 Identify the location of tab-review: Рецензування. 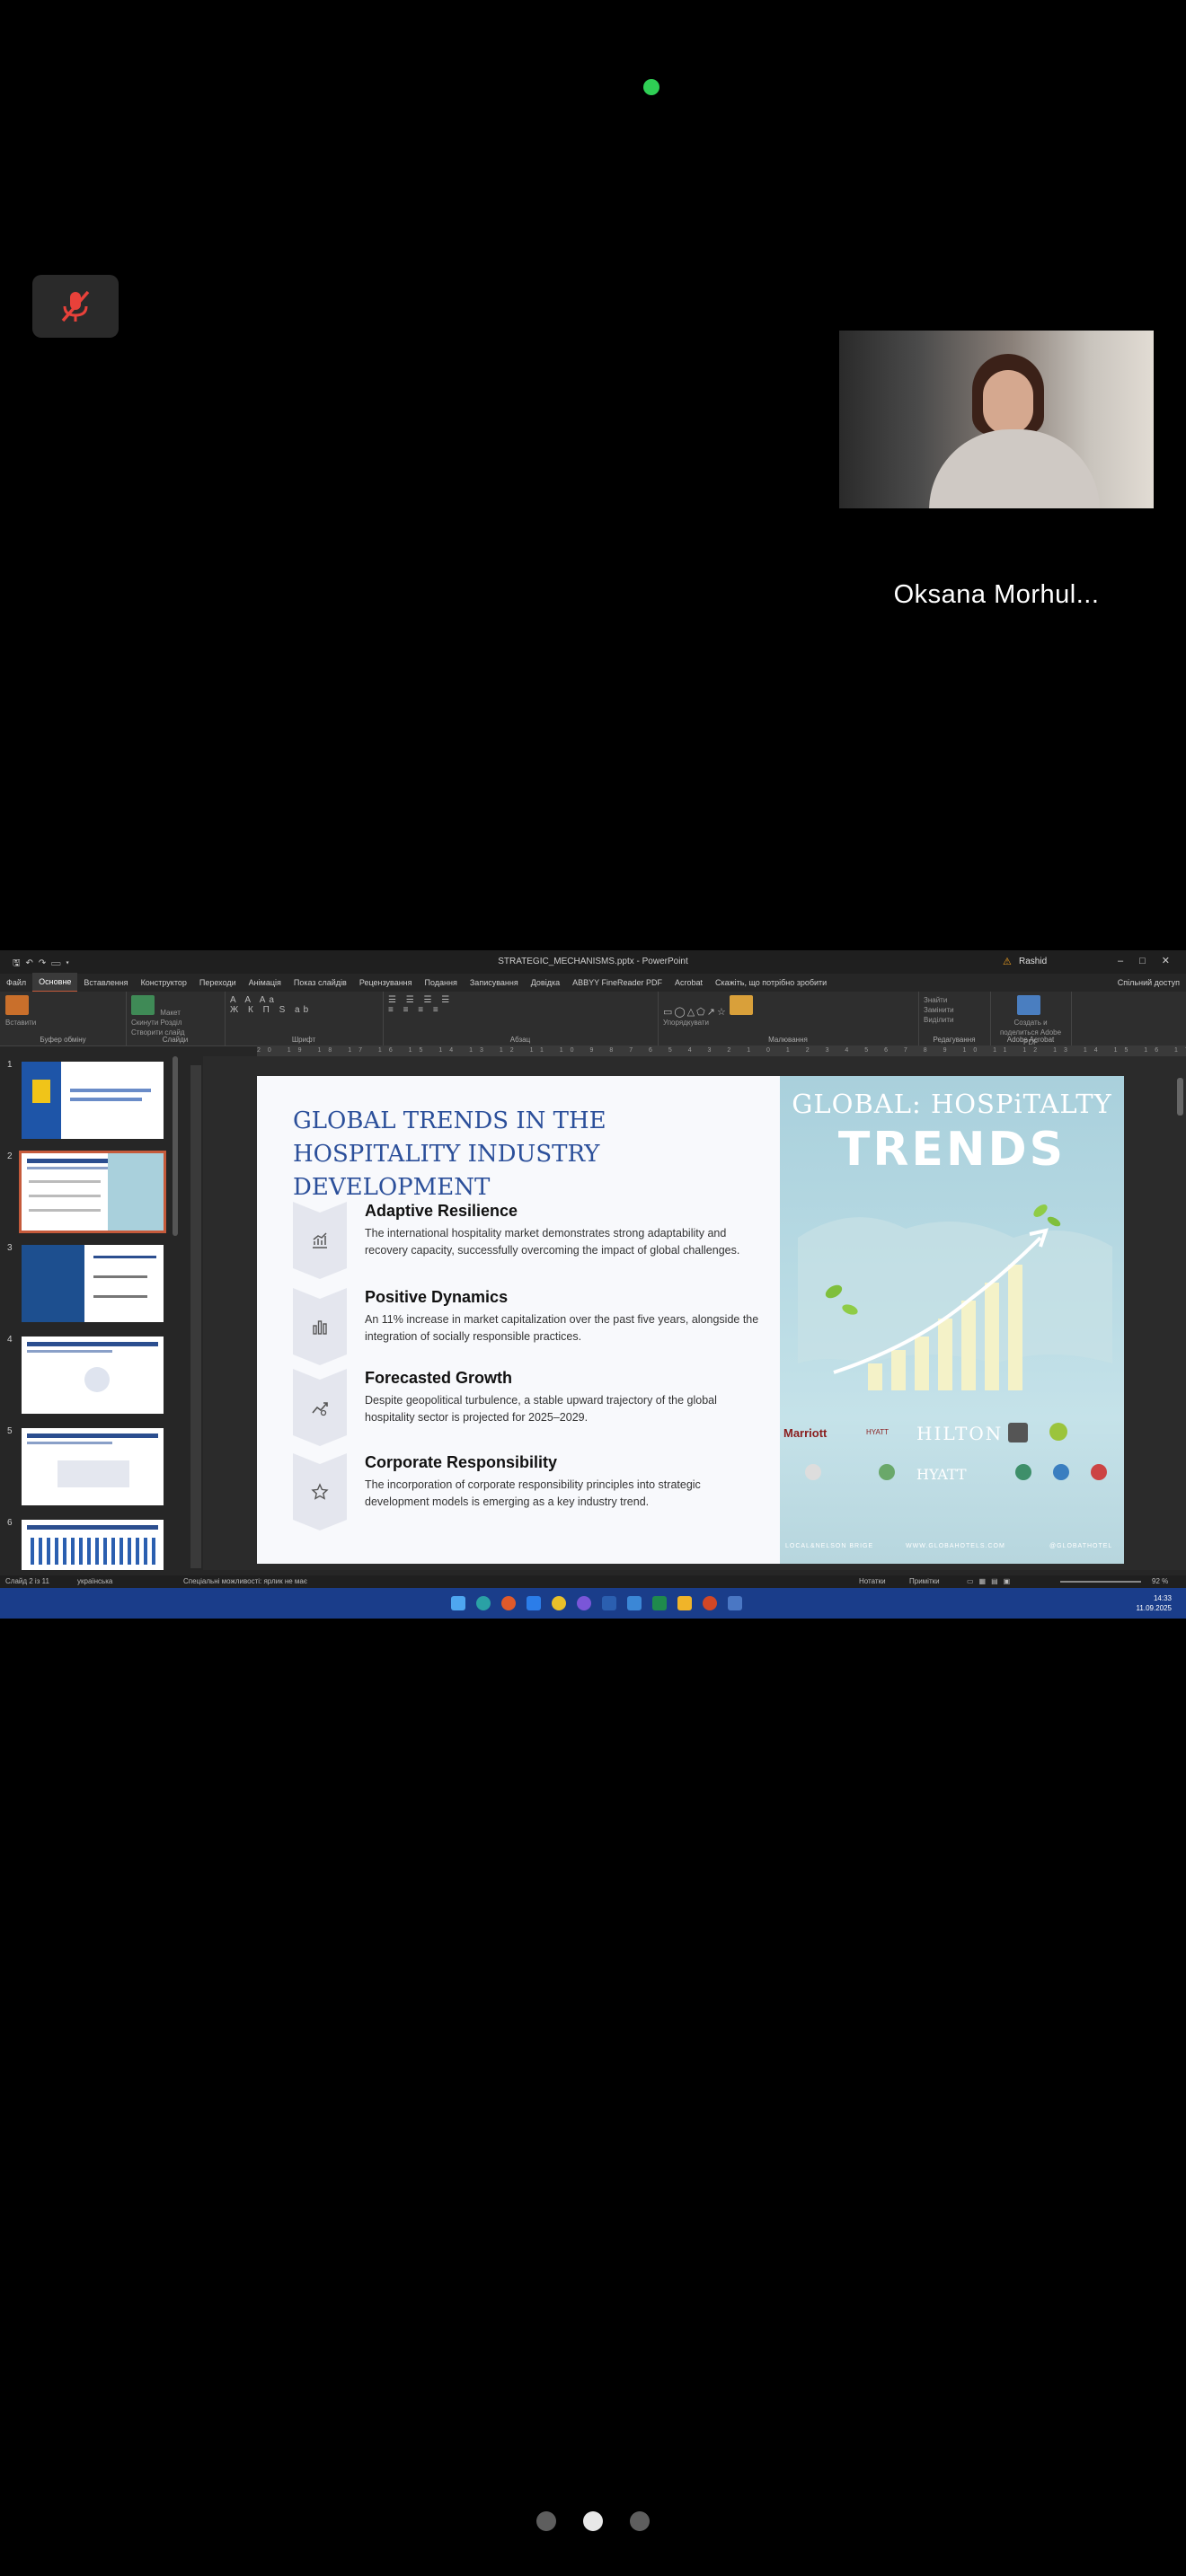
(386, 983).